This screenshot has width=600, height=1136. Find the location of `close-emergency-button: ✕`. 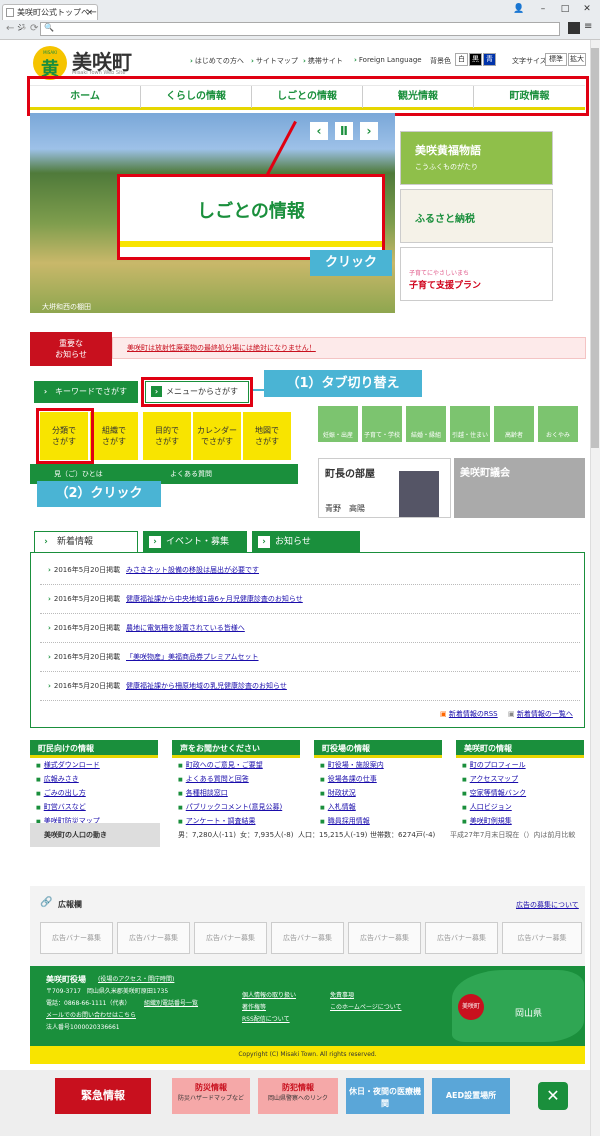

close-emergency-button: ✕ is located at coordinates (553, 1096).